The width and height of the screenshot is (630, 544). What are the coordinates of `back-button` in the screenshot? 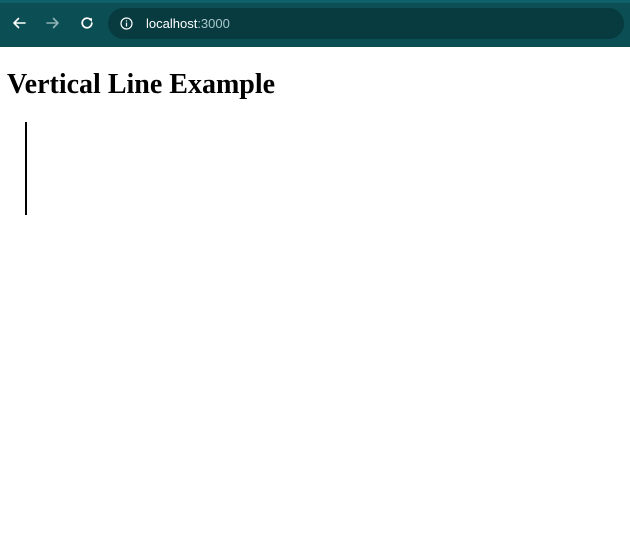 It's located at (19, 23).